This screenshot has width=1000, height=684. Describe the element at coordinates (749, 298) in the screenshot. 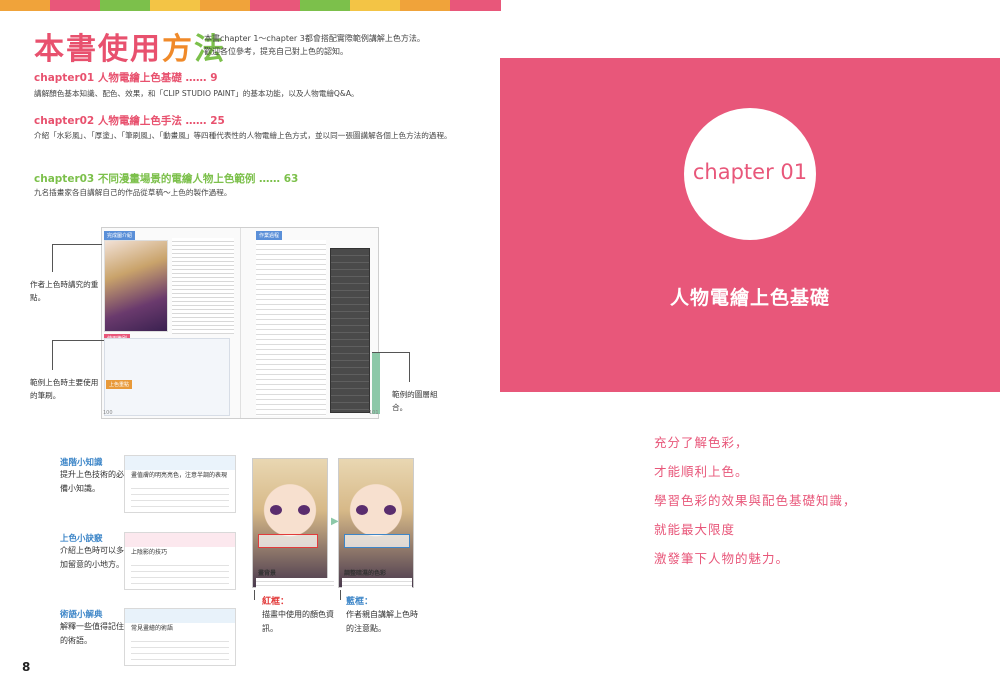

I see `chapter-title: 人物電繪上色基礎` at that location.